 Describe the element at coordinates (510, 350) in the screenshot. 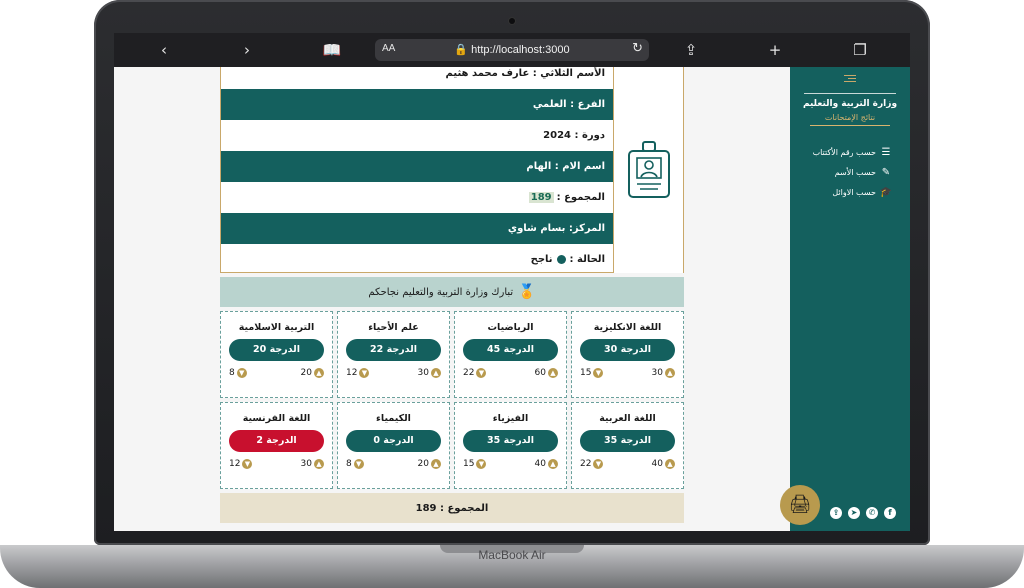

I see `grade-badge: الدرجة 45` at that location.